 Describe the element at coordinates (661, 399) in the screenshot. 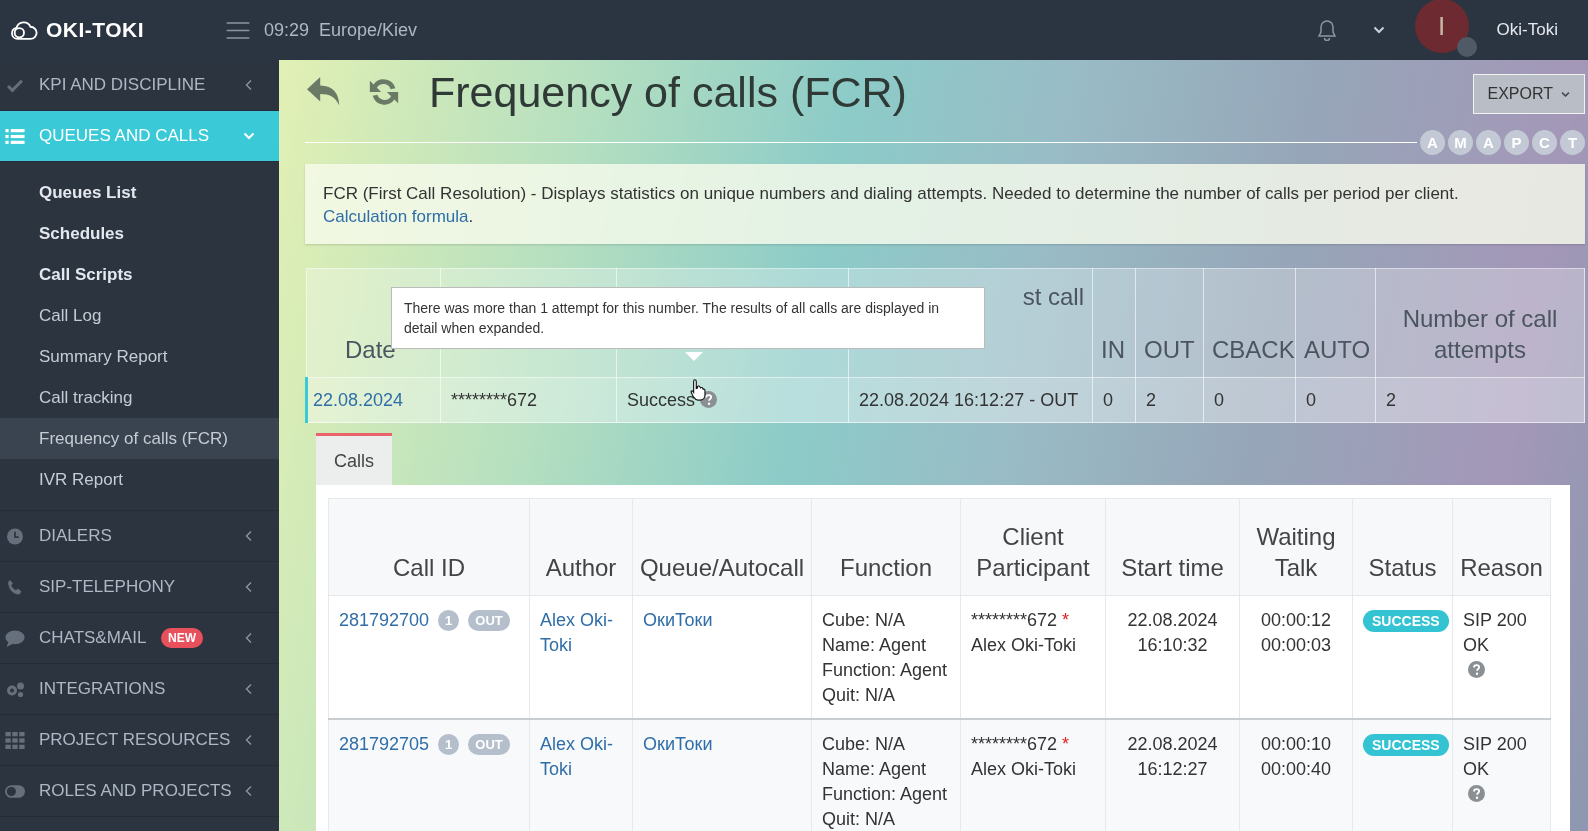

I see `result-text: Success` at that location.